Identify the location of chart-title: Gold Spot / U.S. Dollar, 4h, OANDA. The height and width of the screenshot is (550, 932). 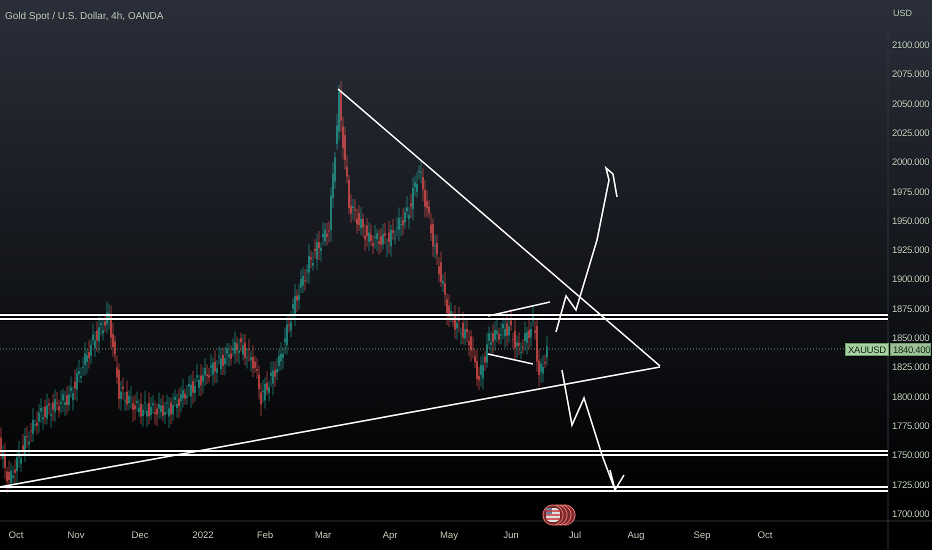
(84, 17).